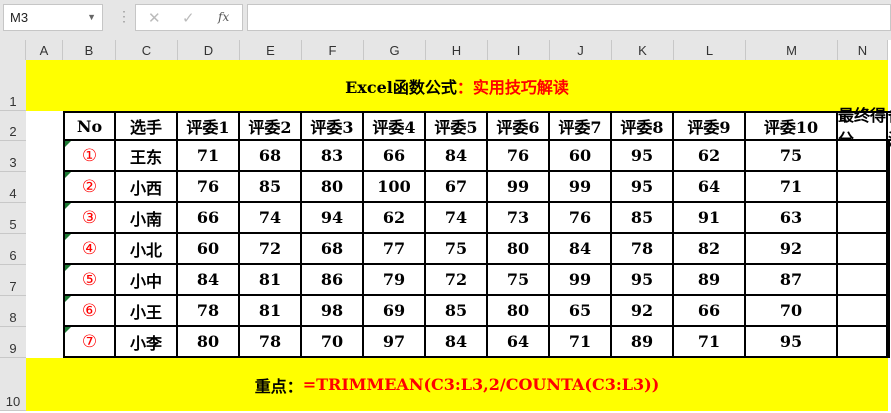 The image size is (891, 413). I want to click on column-header-E: E, so click(271, 50).